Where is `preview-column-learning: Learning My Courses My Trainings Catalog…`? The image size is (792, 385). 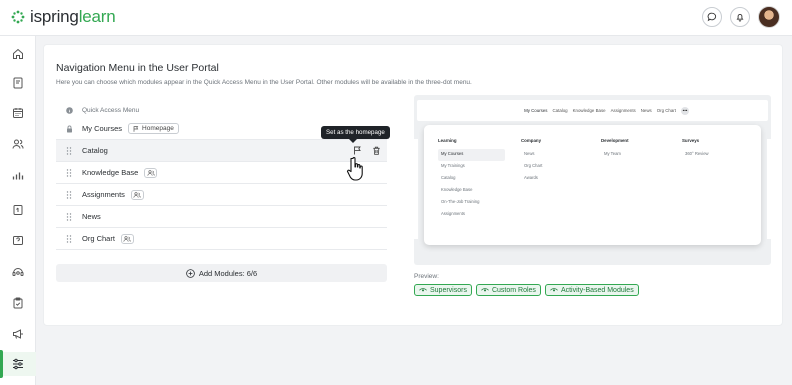 preview-column-learning: Learning My Courses My Trainings Catalog… is located at coordinates (471, 179).